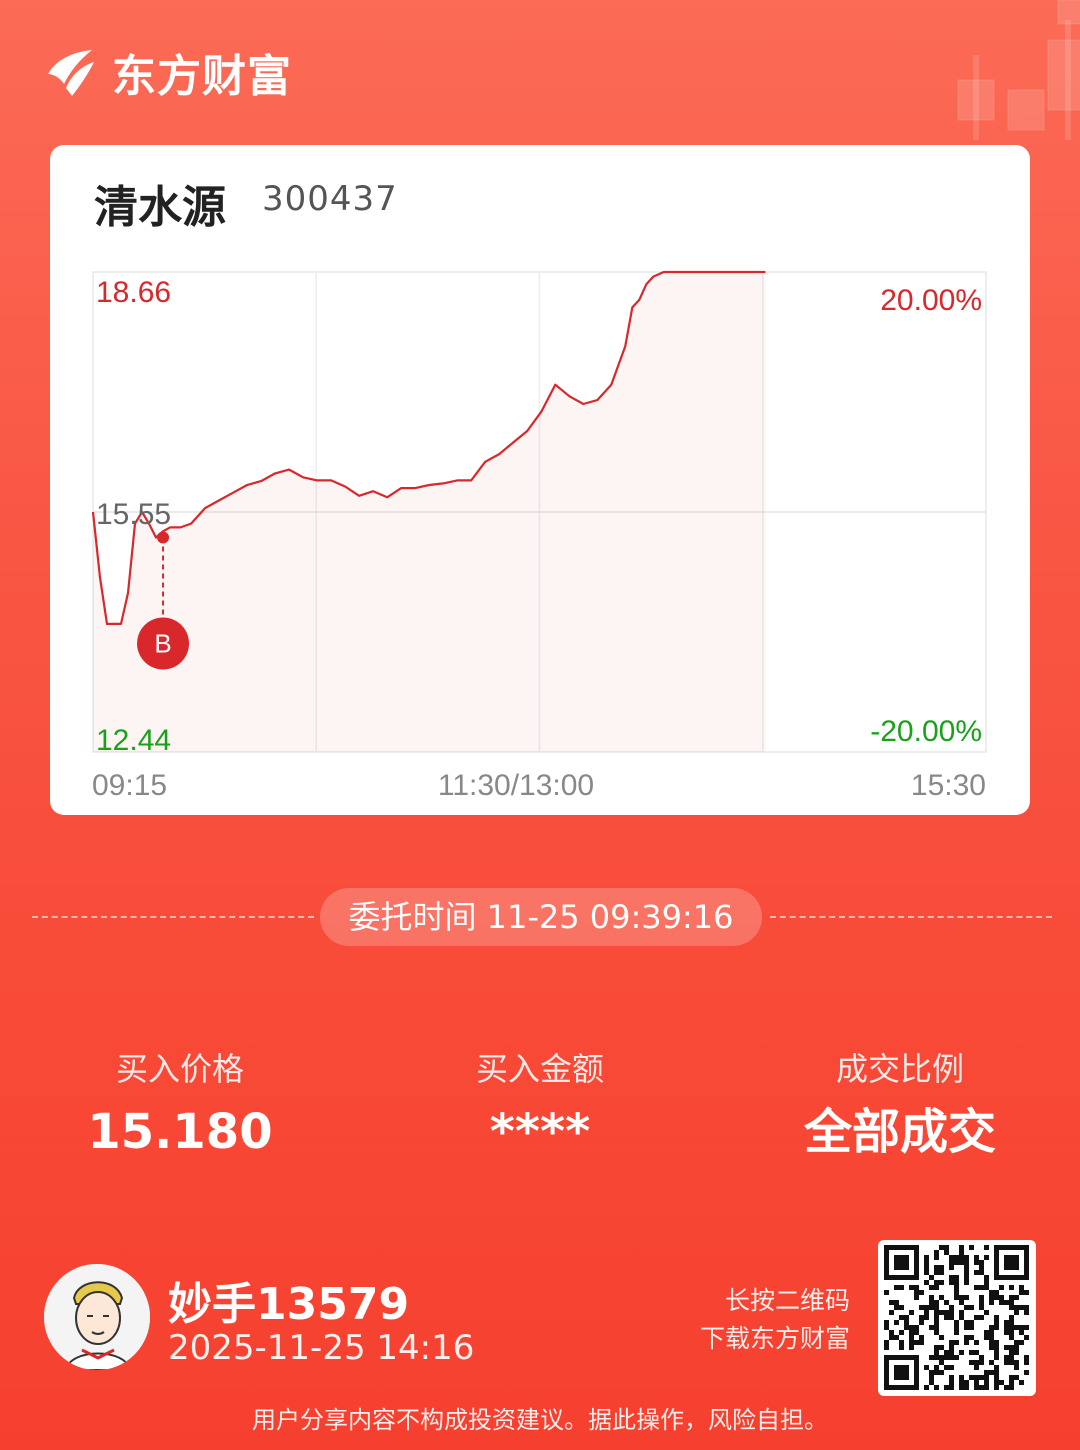 The height and width of the screenshot is (1450, 1080). I want to click on stat-buy-price: 买入价格 15.180, so click(180, 1104).